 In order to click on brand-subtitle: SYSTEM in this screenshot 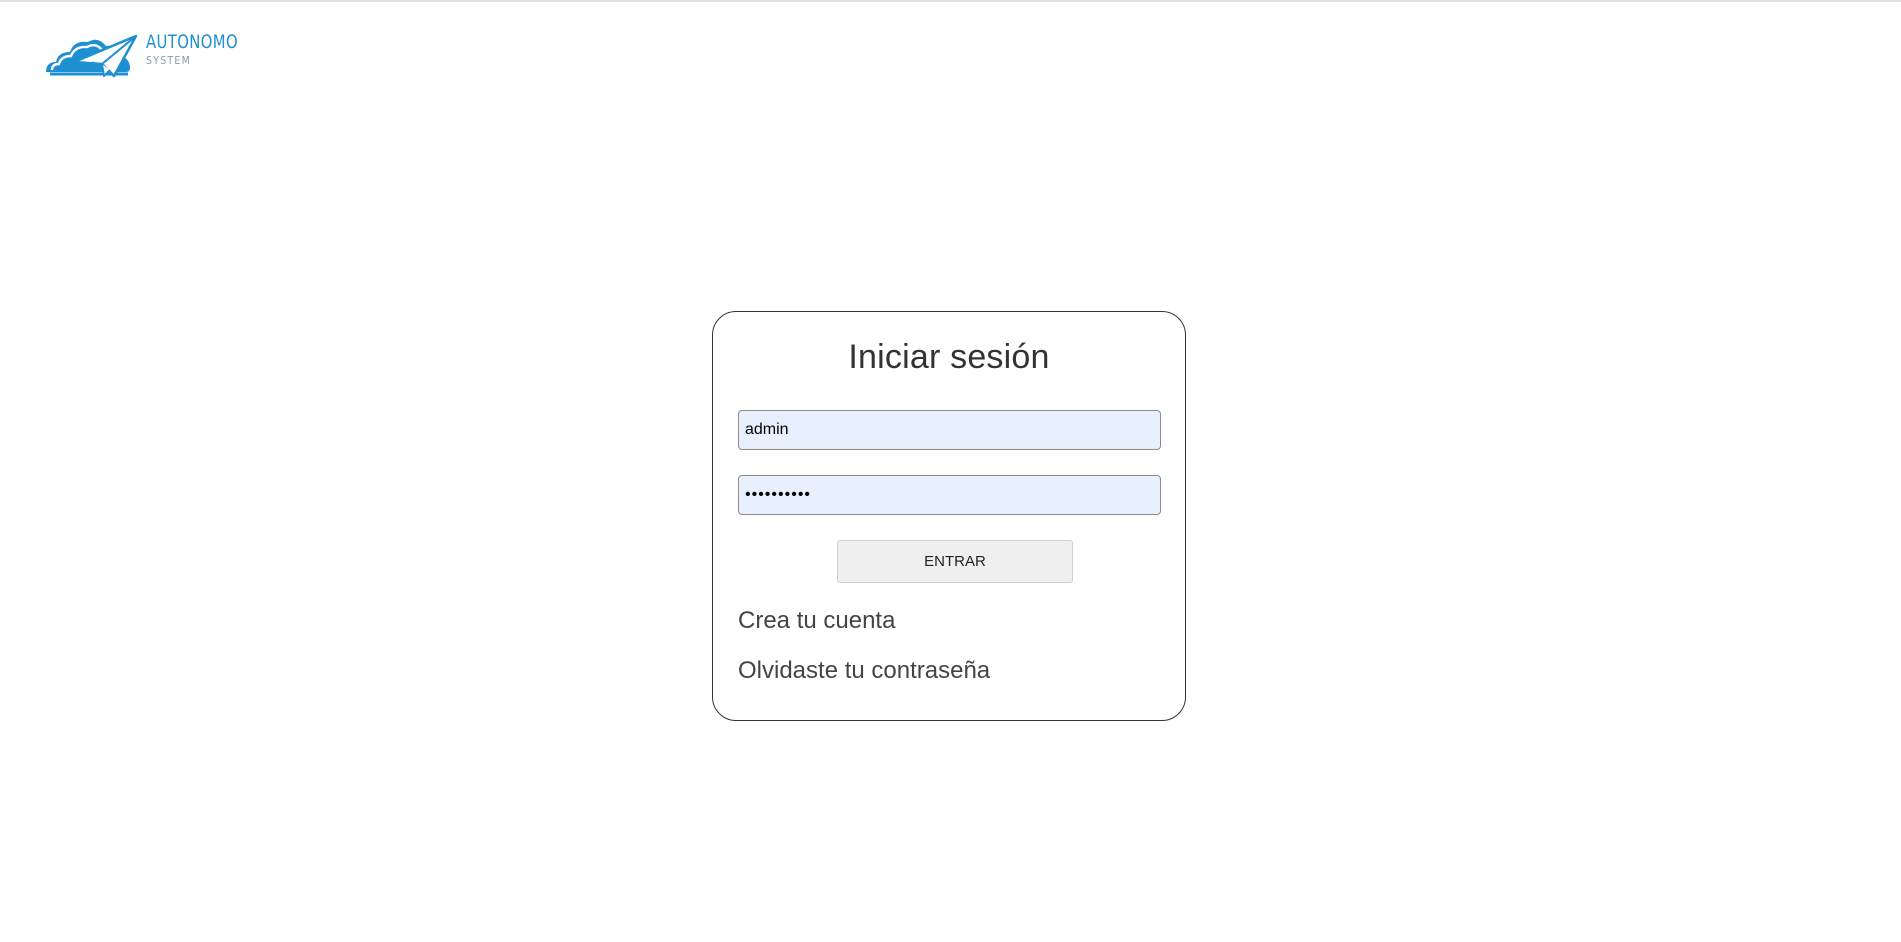, I will do `click(168, 60)`.